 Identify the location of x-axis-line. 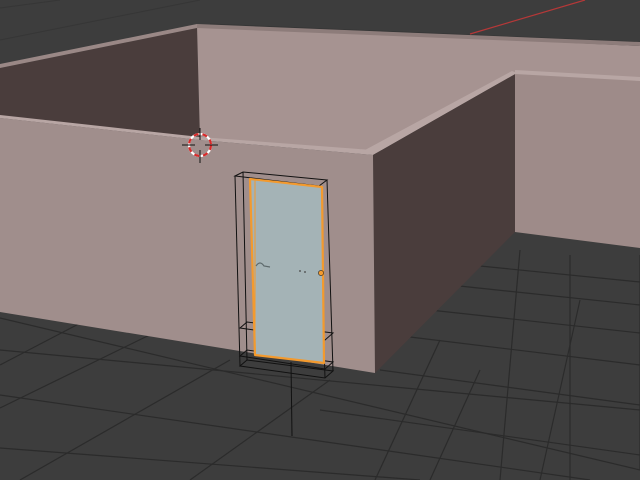
(527, 17).